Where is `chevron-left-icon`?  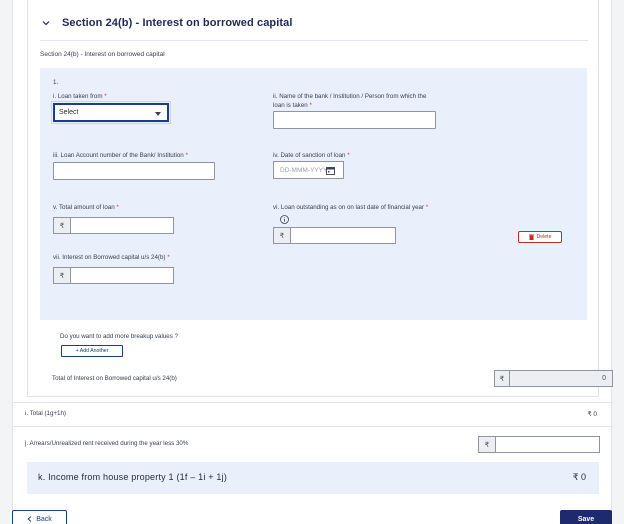 chevron-left-icon is located at coordinates (29, 519).